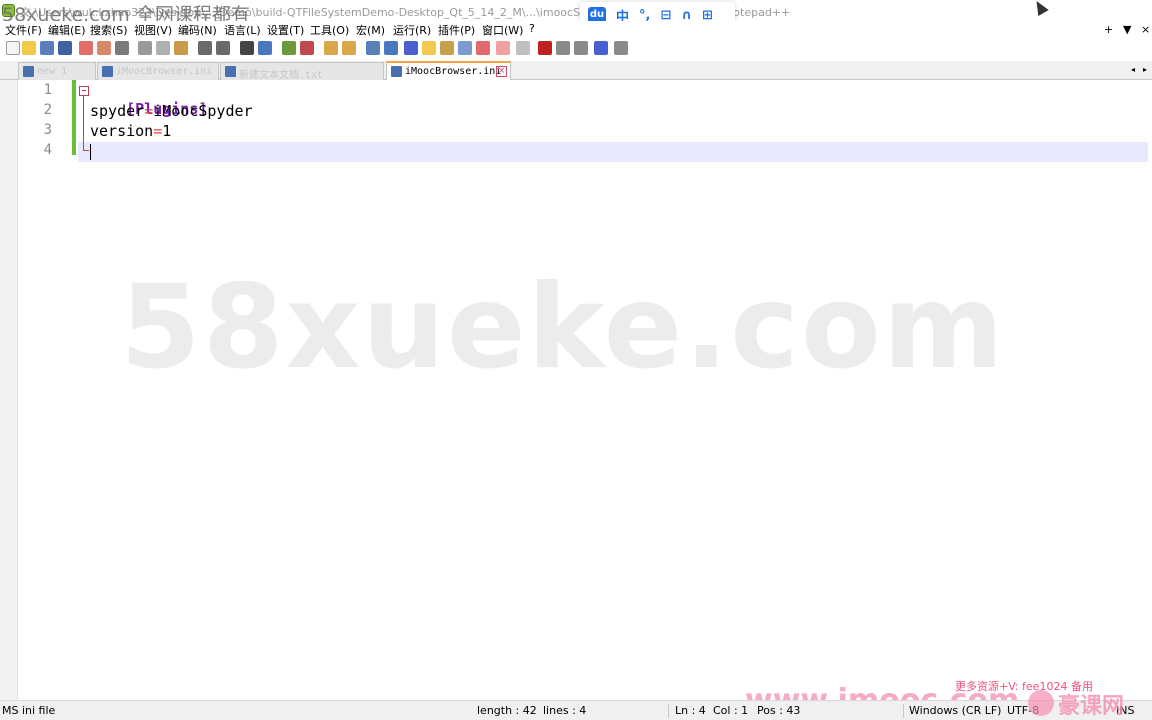  I want to click on vertical-scrollbar, so click(1150, 390).